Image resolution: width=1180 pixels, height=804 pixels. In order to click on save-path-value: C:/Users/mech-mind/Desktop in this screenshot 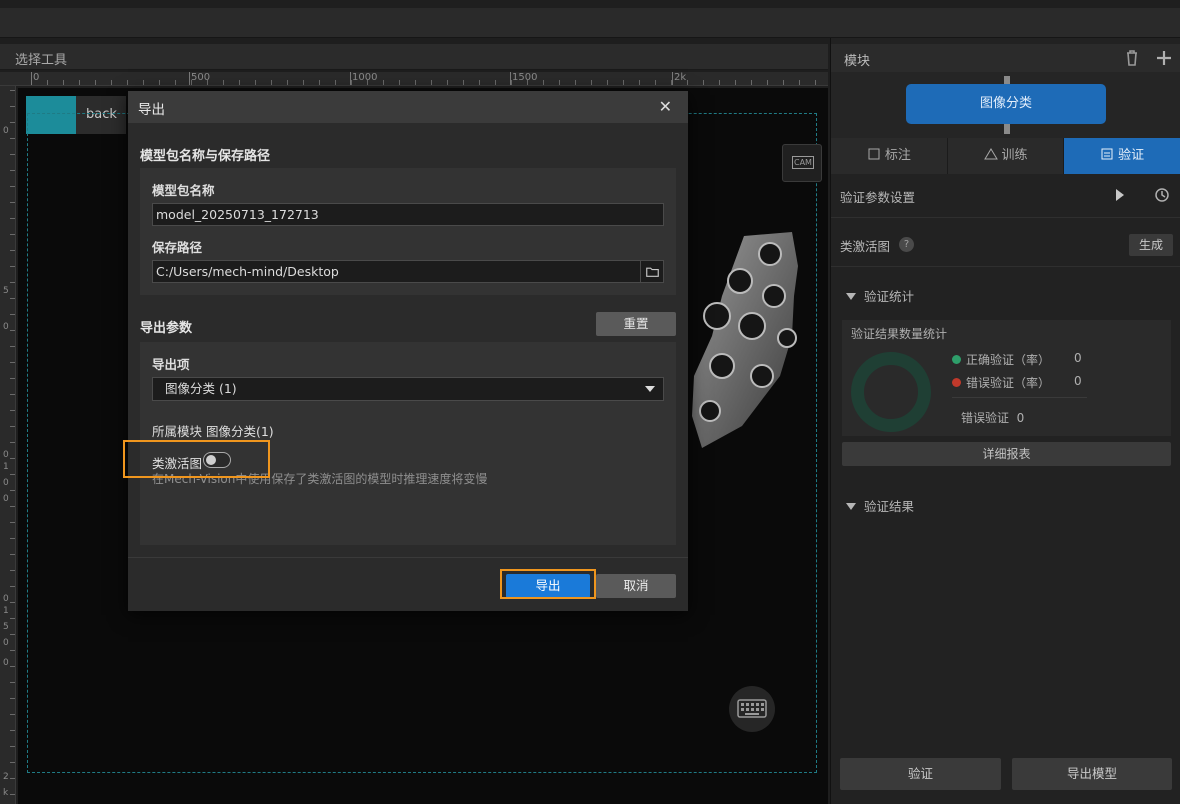, I will do `click(247, 271)`.